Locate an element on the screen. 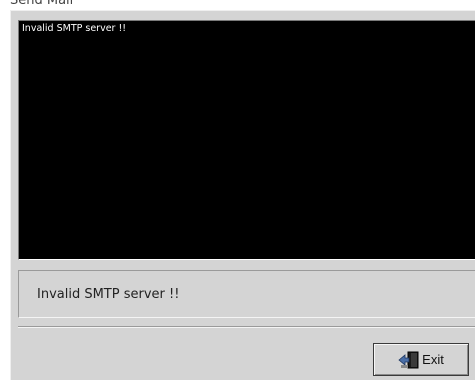 This screenshot has width=475, height=380. status-message: Invalid SMTP server !! is located at coordinates (108, 294).